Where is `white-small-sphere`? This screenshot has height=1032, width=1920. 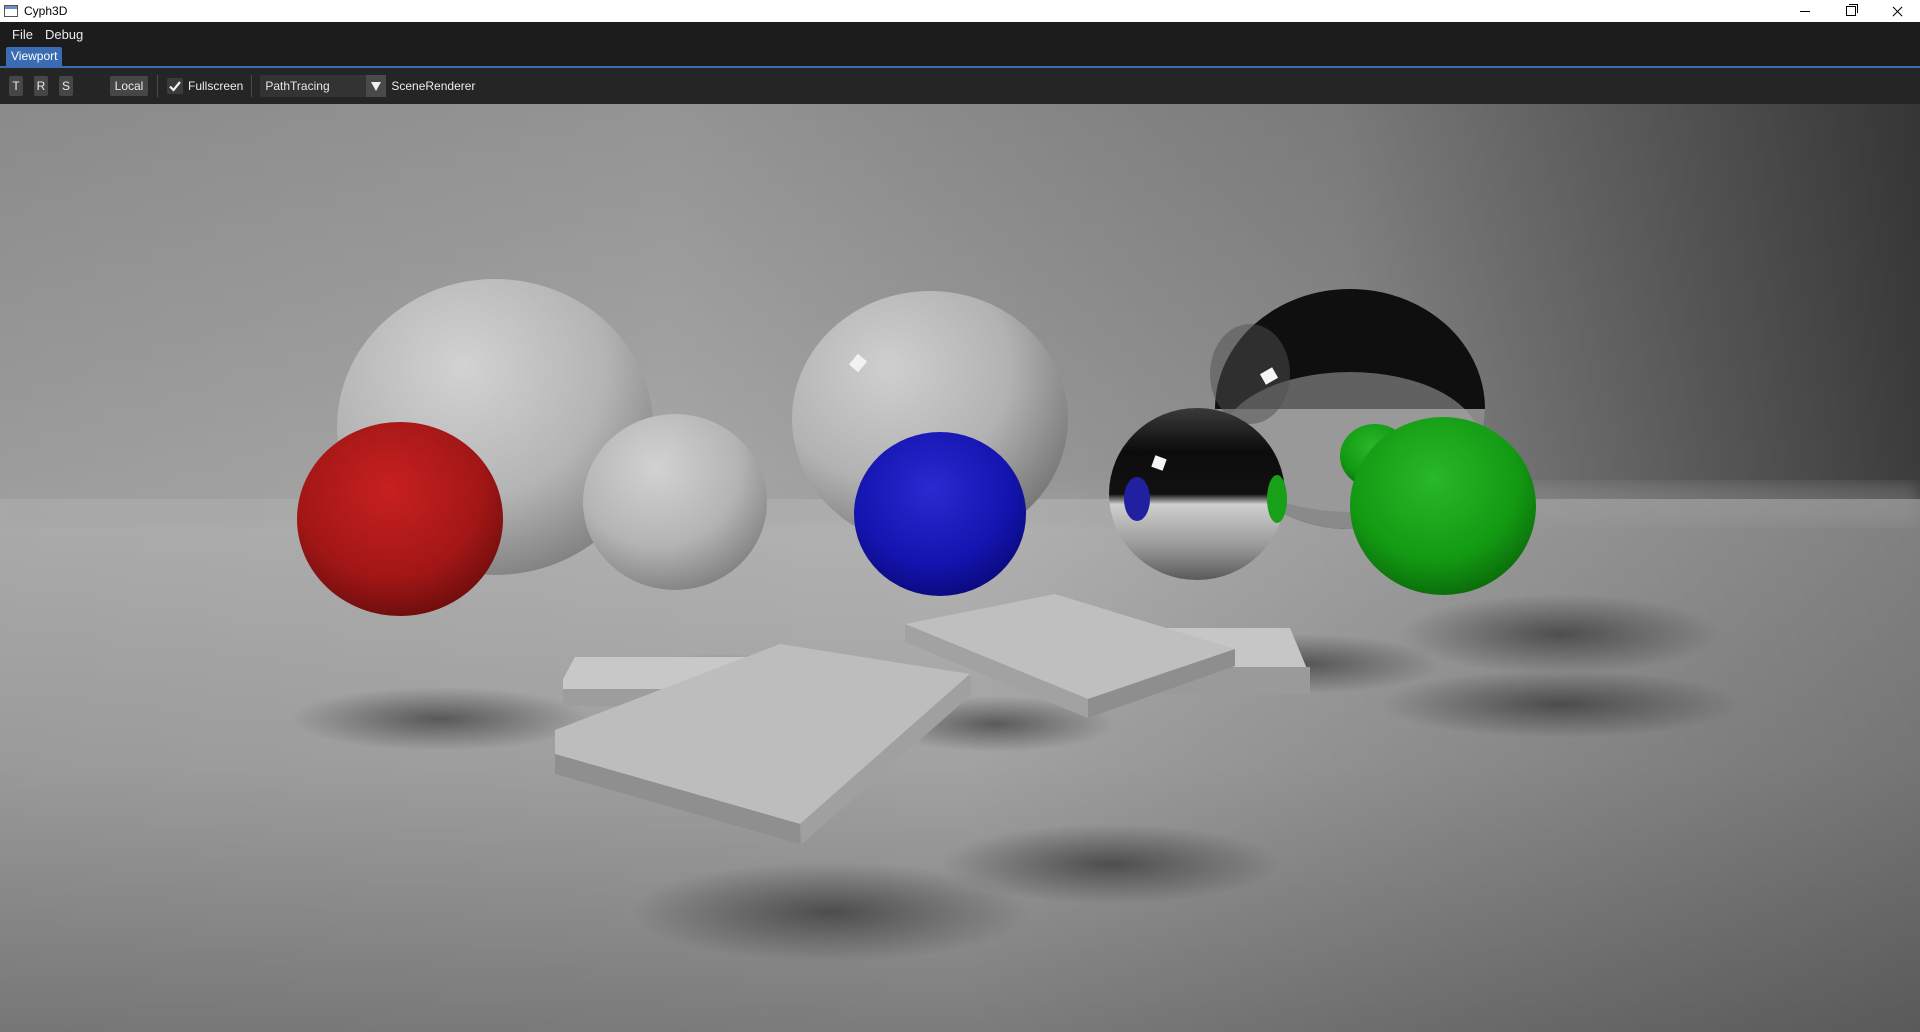 white-small-sphere is located at coordinates (675, 502).